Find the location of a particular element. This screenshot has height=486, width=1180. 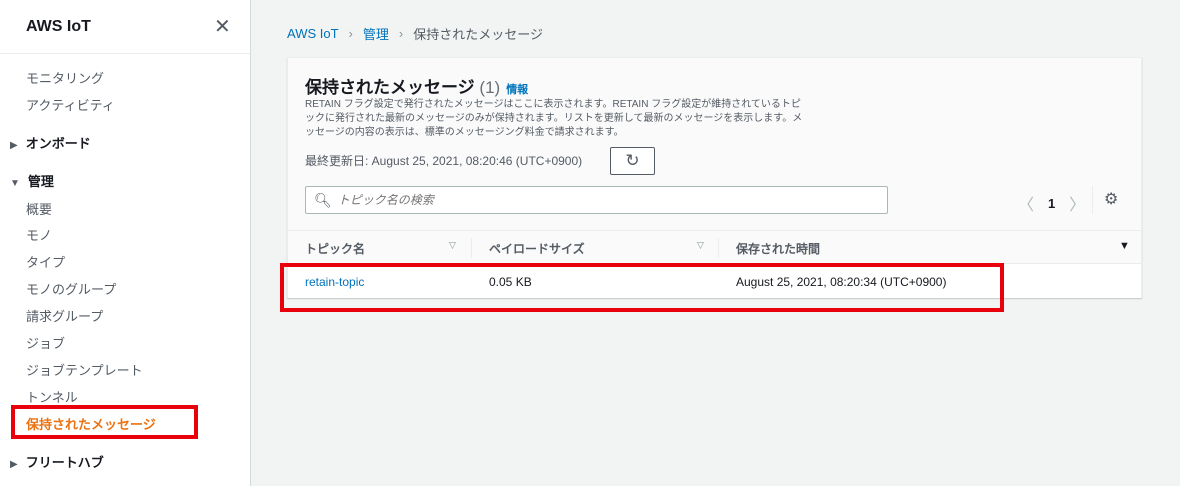

search-input is located at coordinates (612, 200).